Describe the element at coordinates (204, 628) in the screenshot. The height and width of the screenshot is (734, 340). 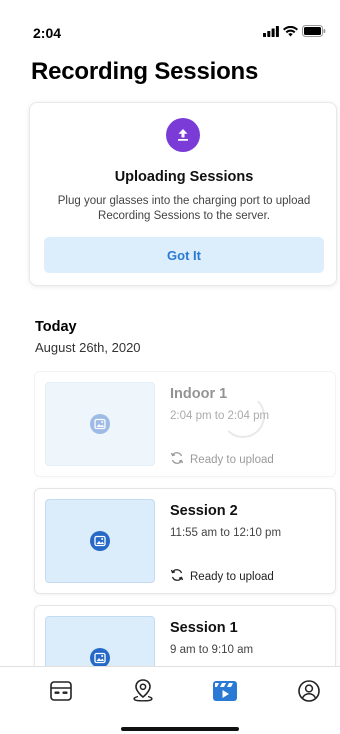
I see `session-name: Session 1` at that location.